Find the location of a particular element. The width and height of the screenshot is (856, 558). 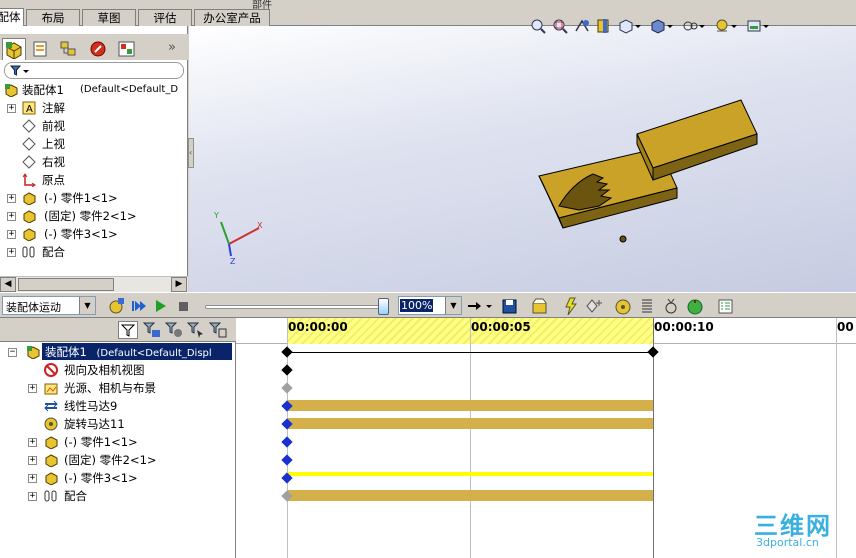

configuration-manager-tab is located at coordinates (69, 49).